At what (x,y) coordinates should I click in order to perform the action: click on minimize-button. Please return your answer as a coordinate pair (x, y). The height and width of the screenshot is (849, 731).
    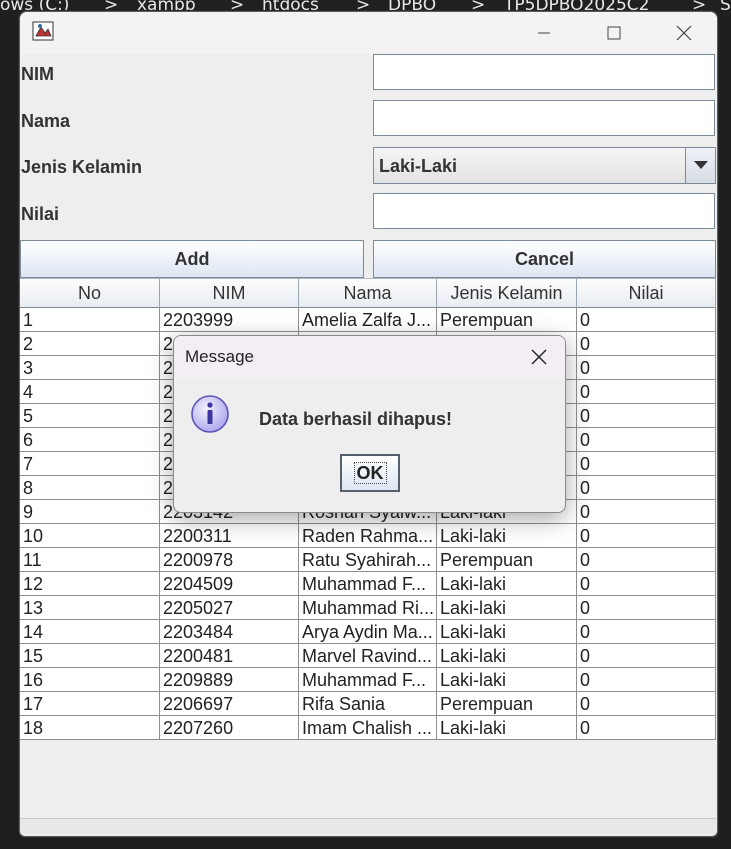
    Looking at the image, I should click on (544, 33).